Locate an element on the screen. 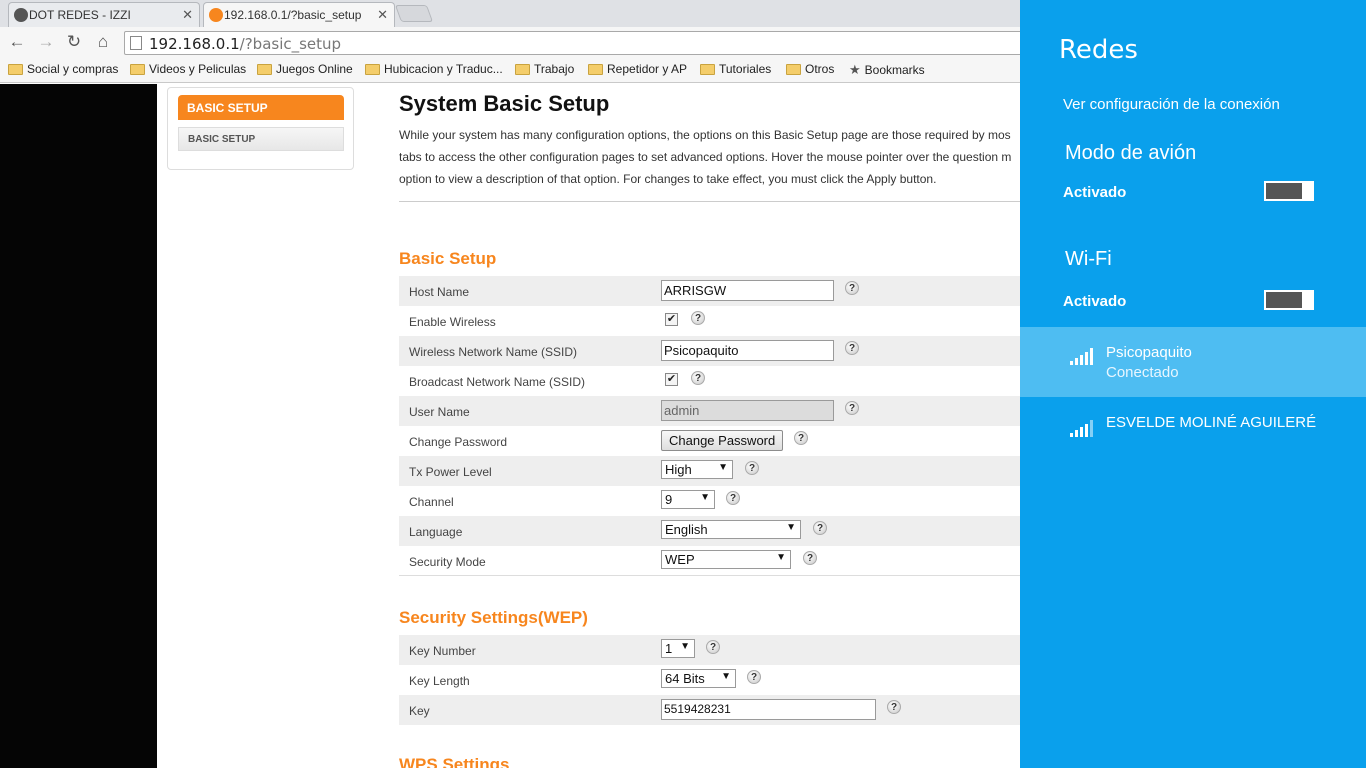  new-tab-button is located at coordinates (414, 13).